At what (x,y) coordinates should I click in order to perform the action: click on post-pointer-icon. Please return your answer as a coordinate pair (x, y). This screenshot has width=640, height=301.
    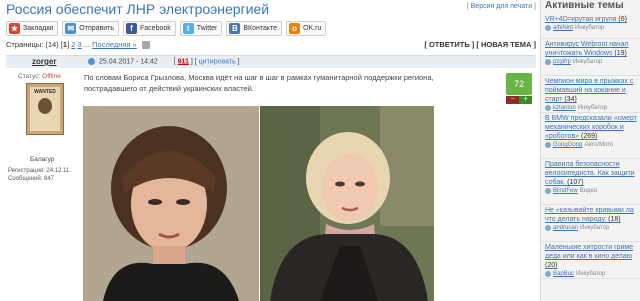
    Looking at the image, I should click on (91, 61).